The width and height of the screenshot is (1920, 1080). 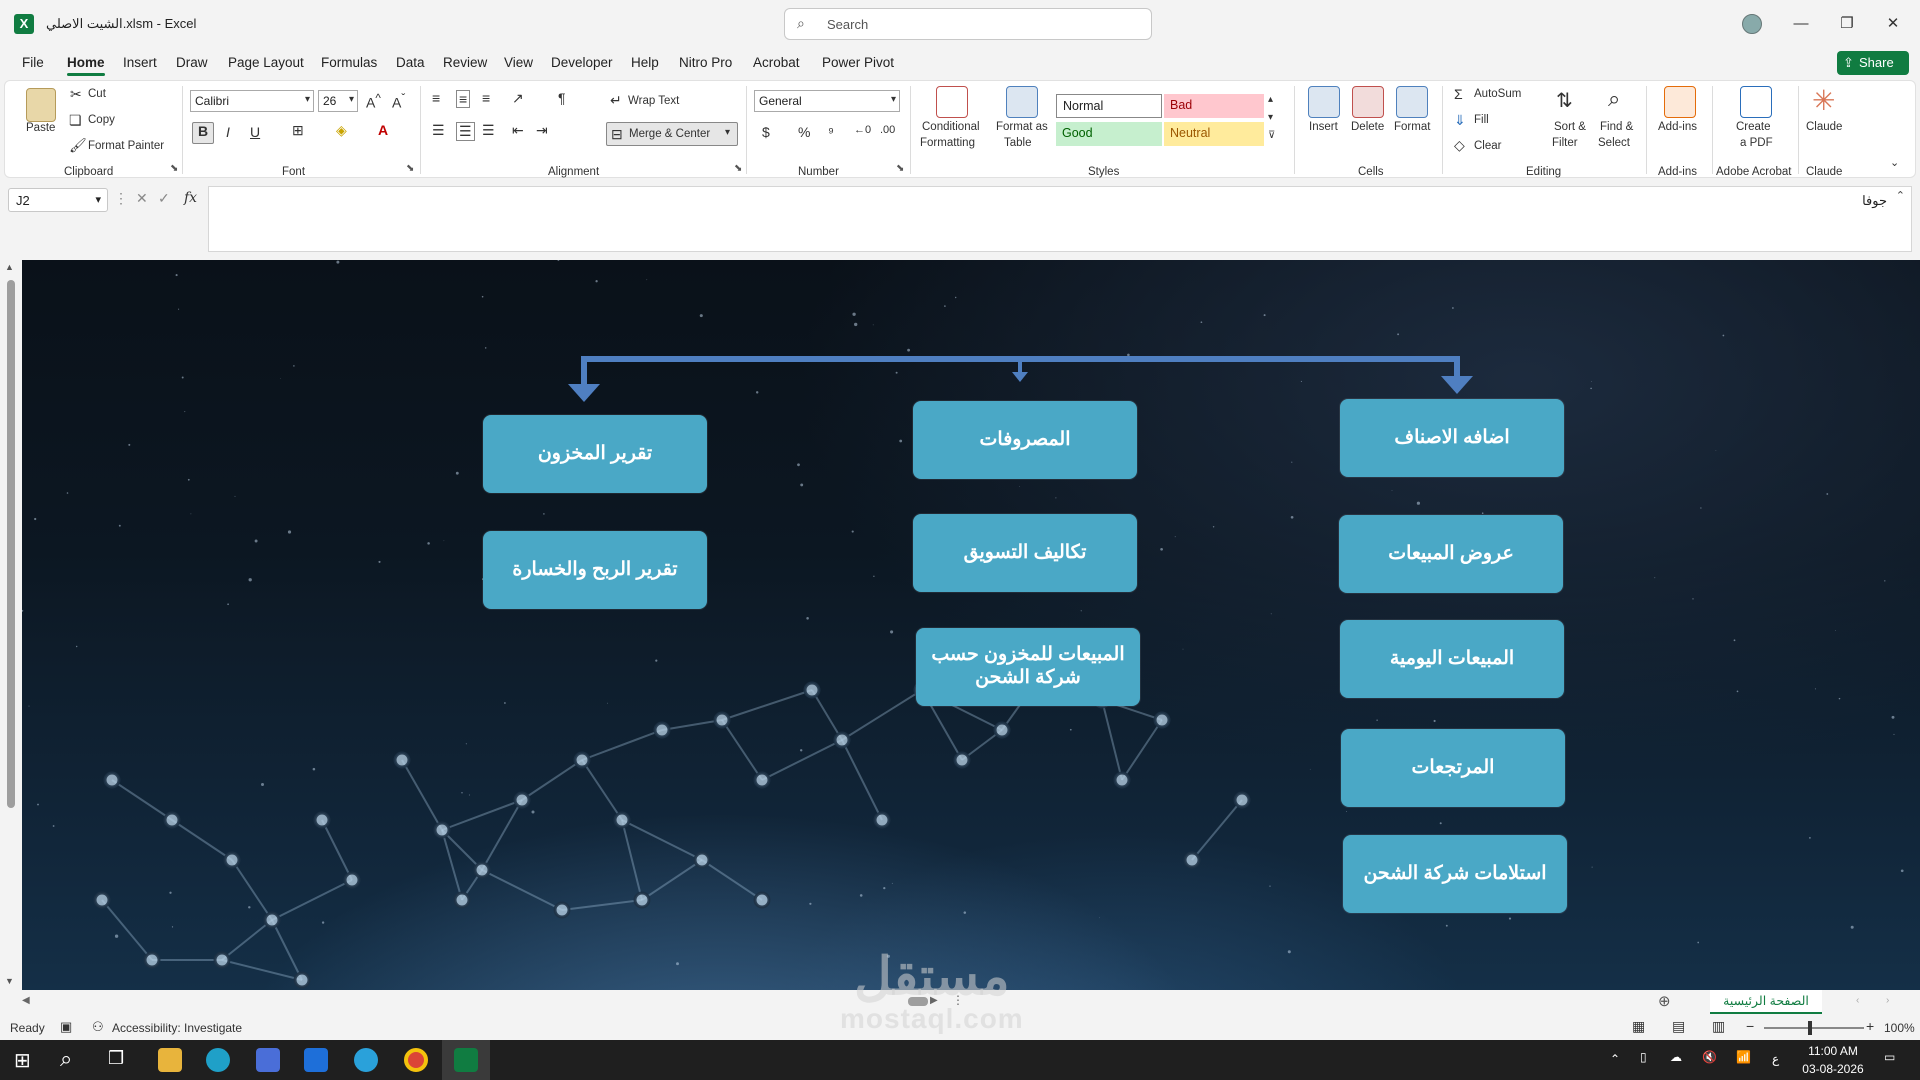 What do you see at coordinates (40, 128) in the screenshot?
I see `paste-label: Paste` at bounding box center [40, 128].